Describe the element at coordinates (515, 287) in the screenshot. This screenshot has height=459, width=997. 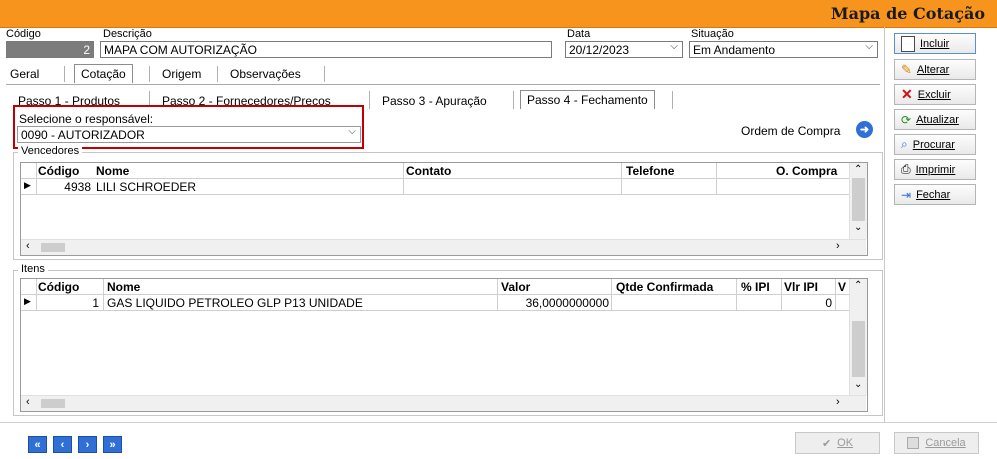
I see `col-valor: Valor` at that location.